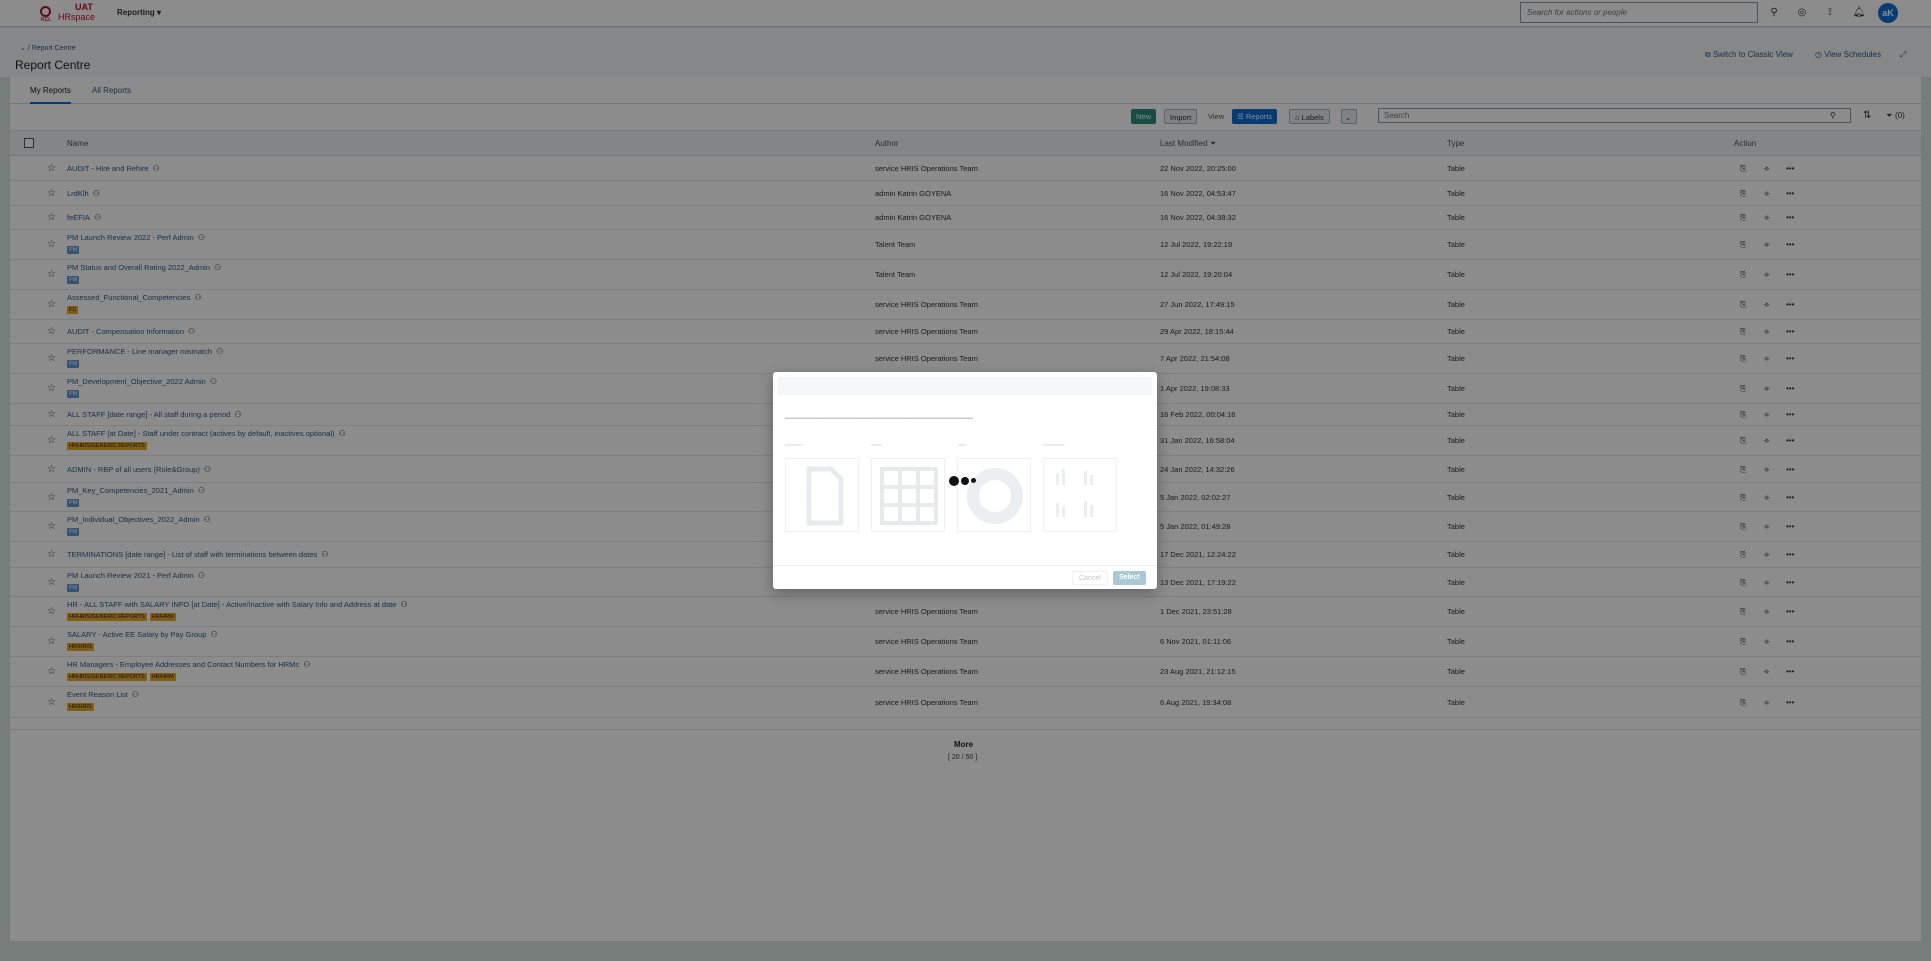 This screenshot has width=1931, height=961. I want to click on bar-charts-icon, so click(1074, 493).